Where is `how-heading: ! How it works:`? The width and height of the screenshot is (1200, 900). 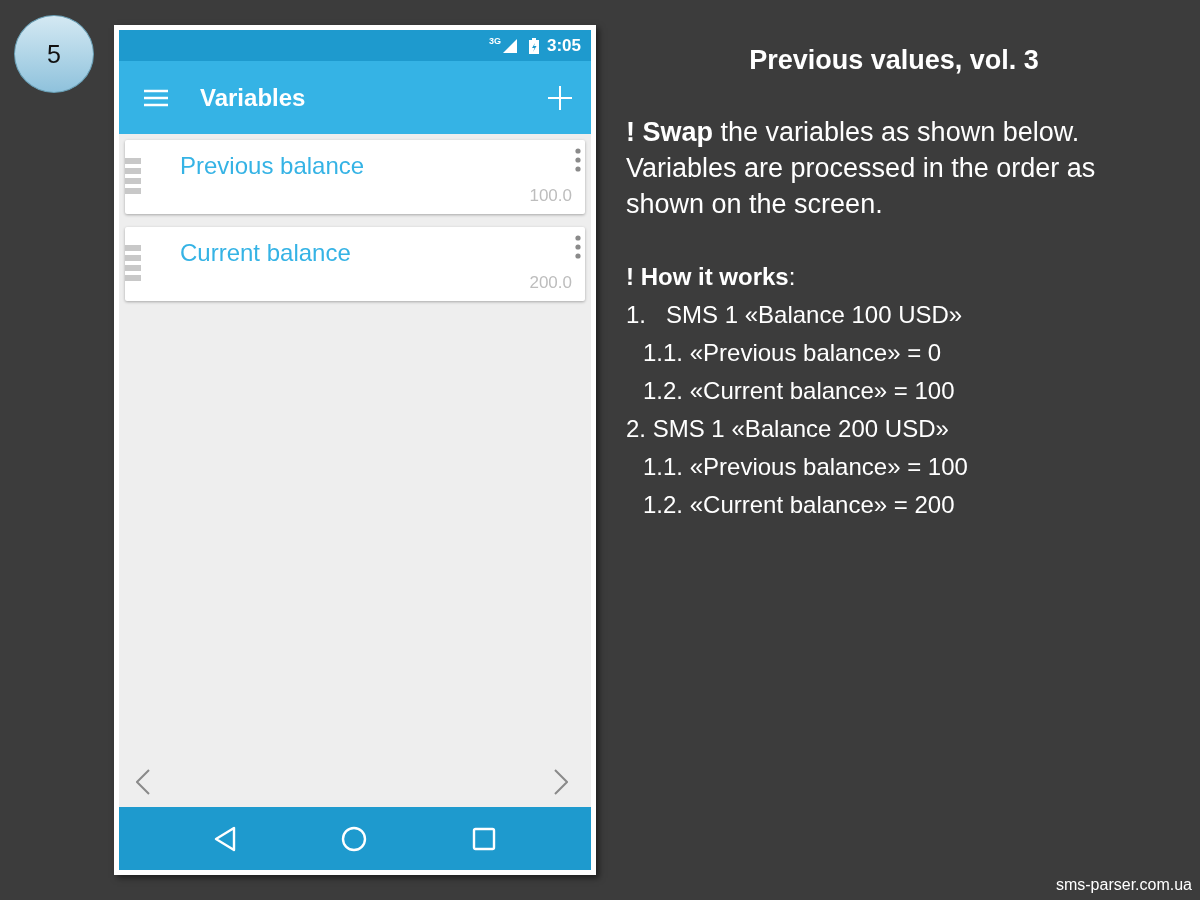
how-heading: ! How it works: is located at coordinates (711, 277).